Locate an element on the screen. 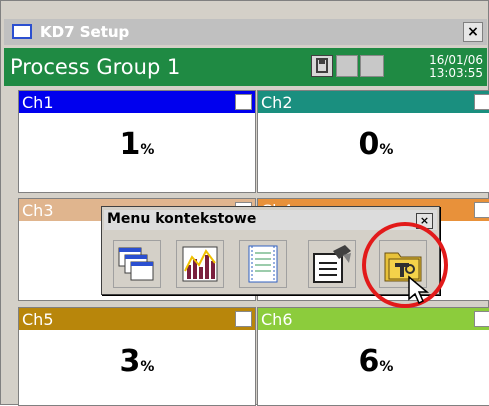 The height and width of the screenshot is (406, 489). value-number: 0 is located at coordinates (369, 144).